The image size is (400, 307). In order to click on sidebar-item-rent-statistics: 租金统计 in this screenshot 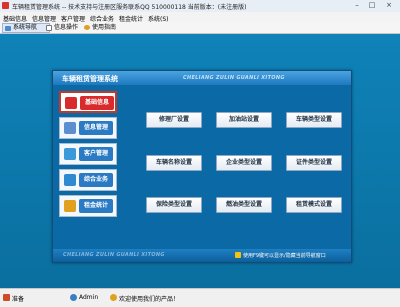, I will do `click(88, 206)`.